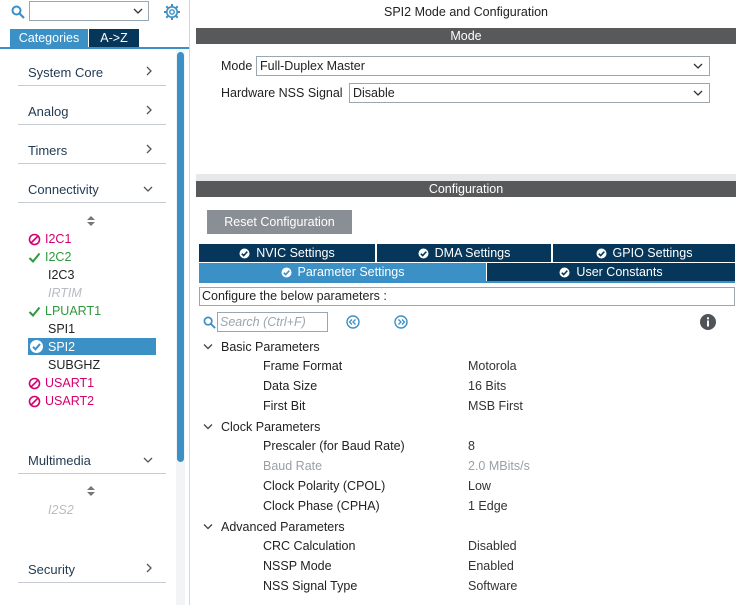 The image size is (736, 605). What do you see at coordinates (59, 460) in the screenshot?
I see `category-label: Multimedia` at bounding box center [59, 460].